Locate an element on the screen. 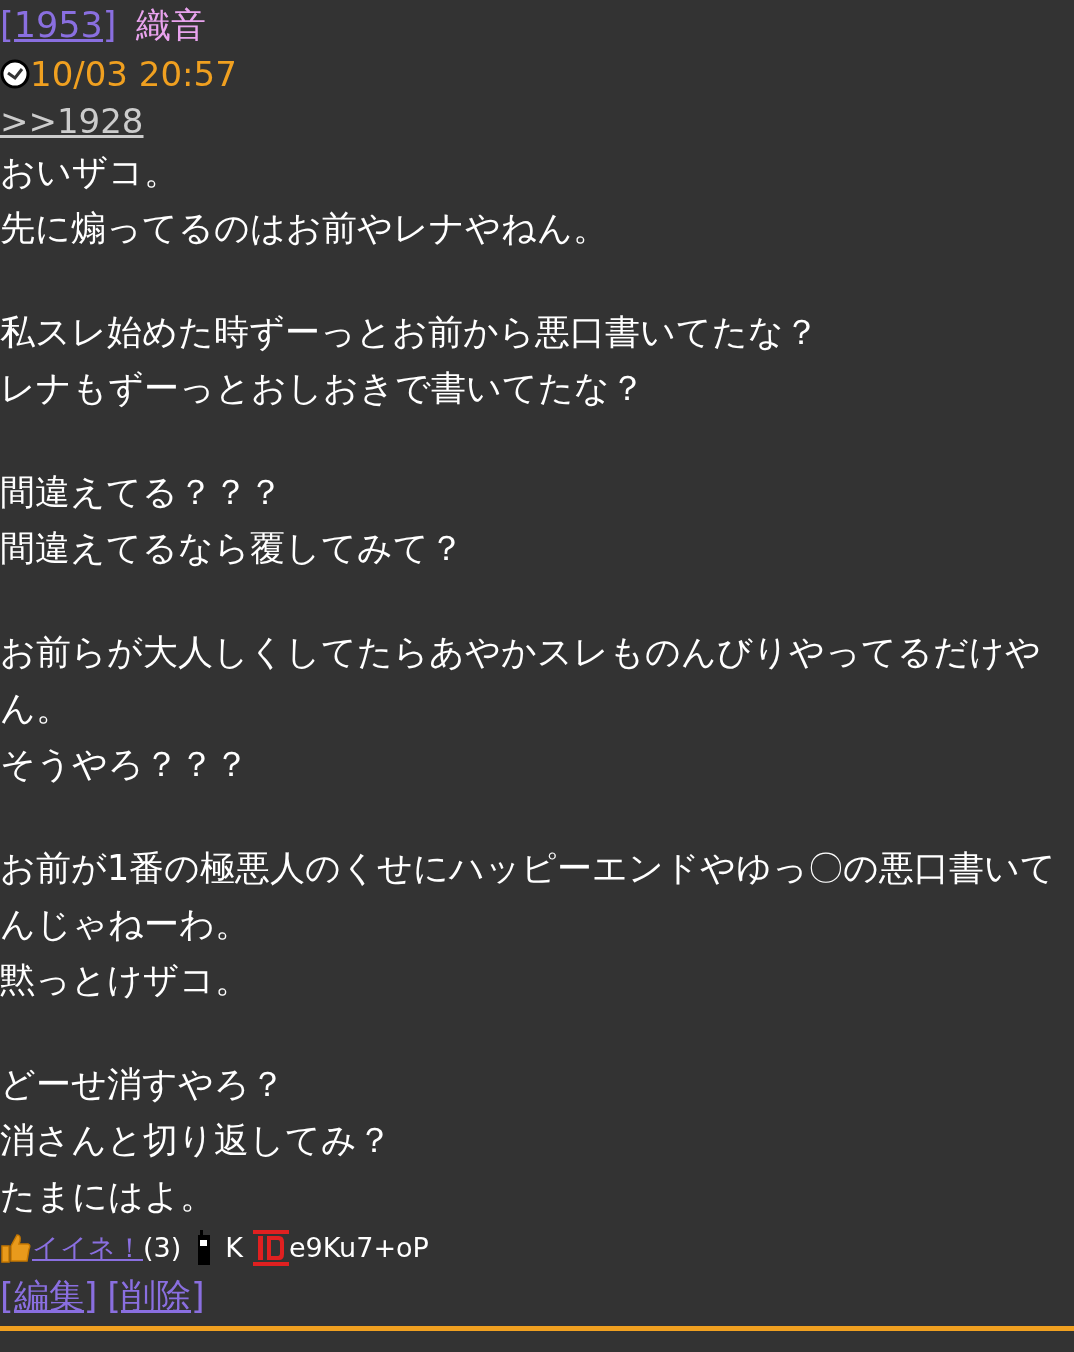 The image size is (1074, 1352). post-text-line: どーせ消すやろ？ is located at coordinates (143, 1084).